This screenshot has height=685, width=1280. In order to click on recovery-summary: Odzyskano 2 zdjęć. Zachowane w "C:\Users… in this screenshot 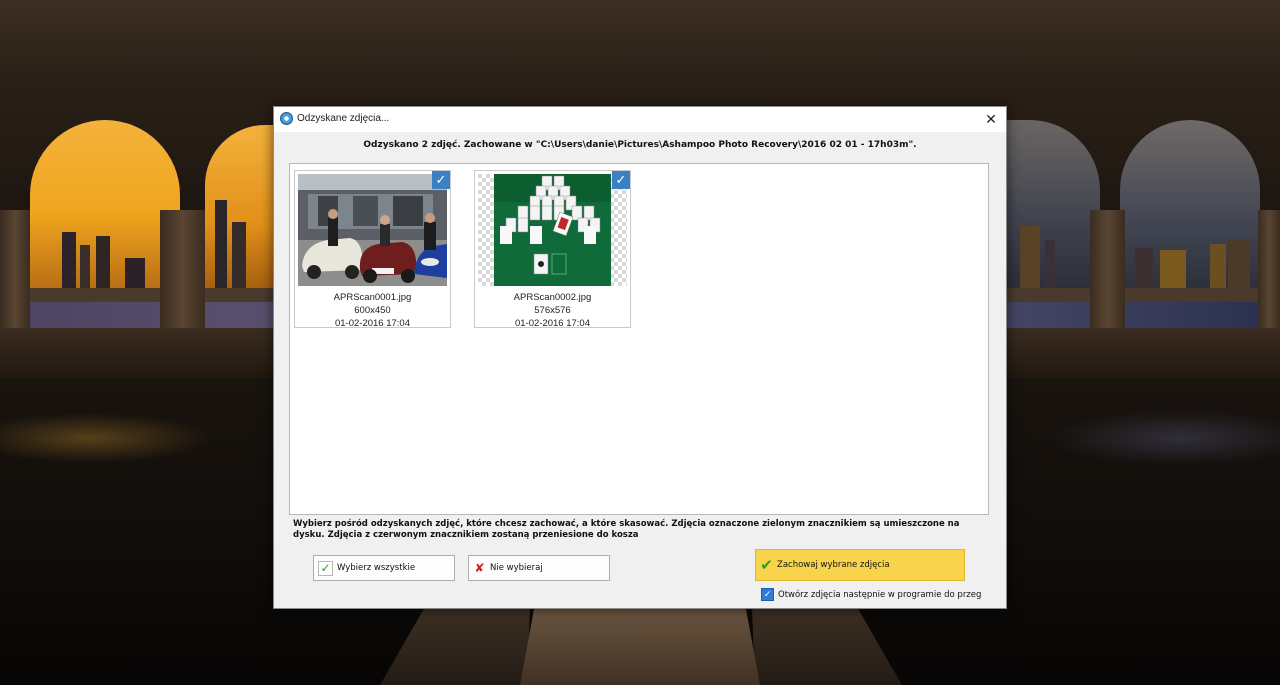, I will do `click(640, 145)`.